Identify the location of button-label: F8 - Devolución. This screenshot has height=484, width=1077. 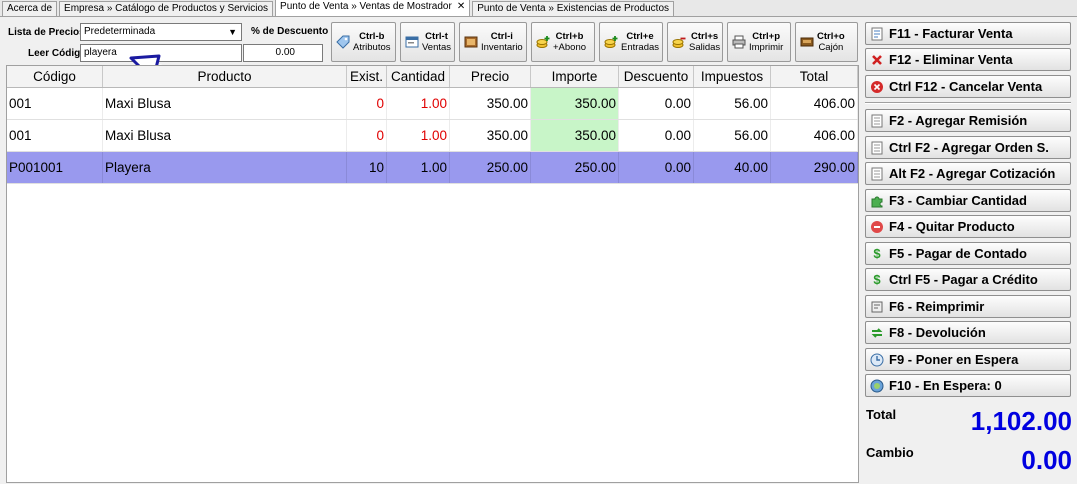
(937, 332).